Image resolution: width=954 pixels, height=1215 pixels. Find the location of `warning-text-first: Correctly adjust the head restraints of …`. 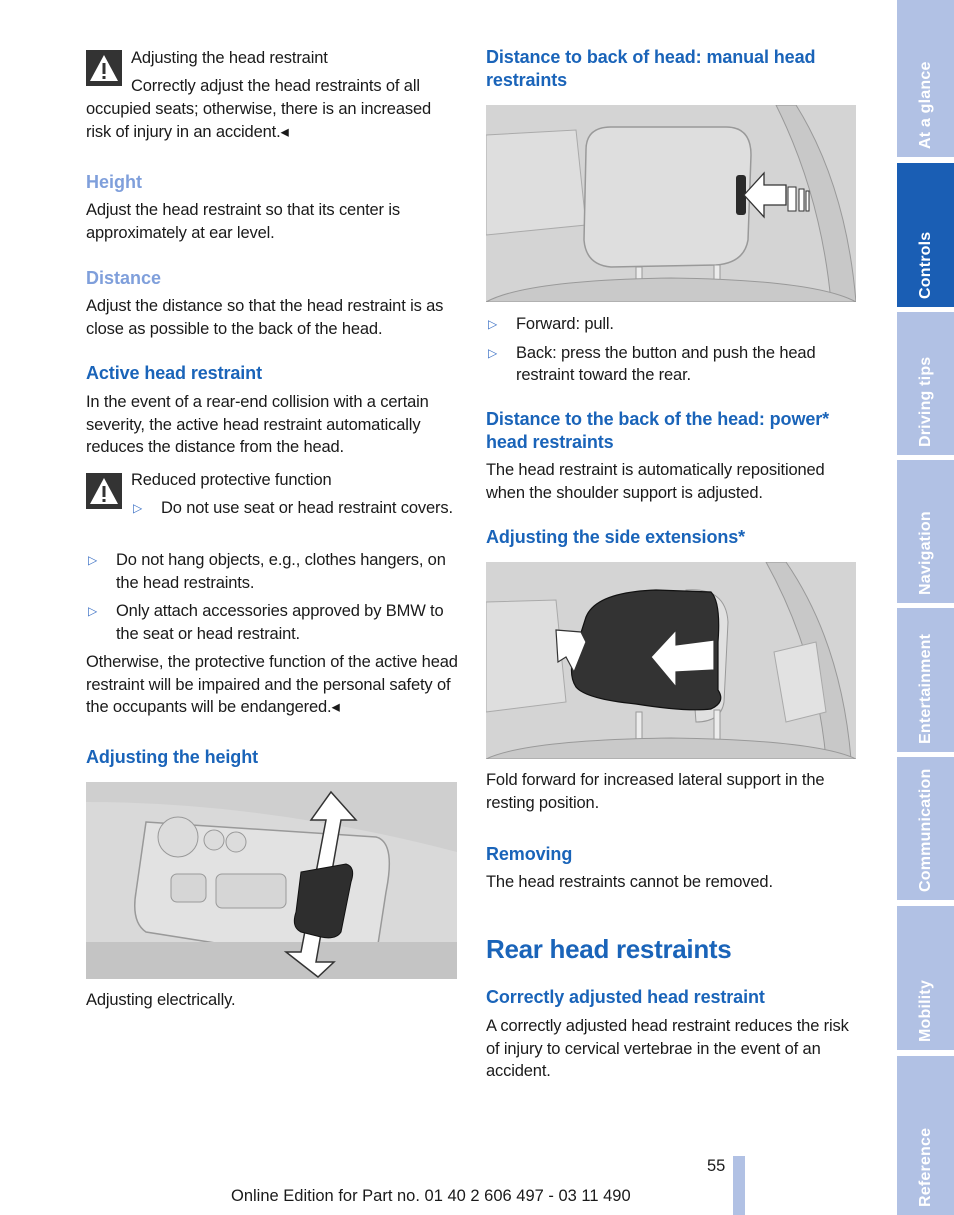

warning-text-first: Correctly adjust the head restraints of … is located at coordinates (275, 86).